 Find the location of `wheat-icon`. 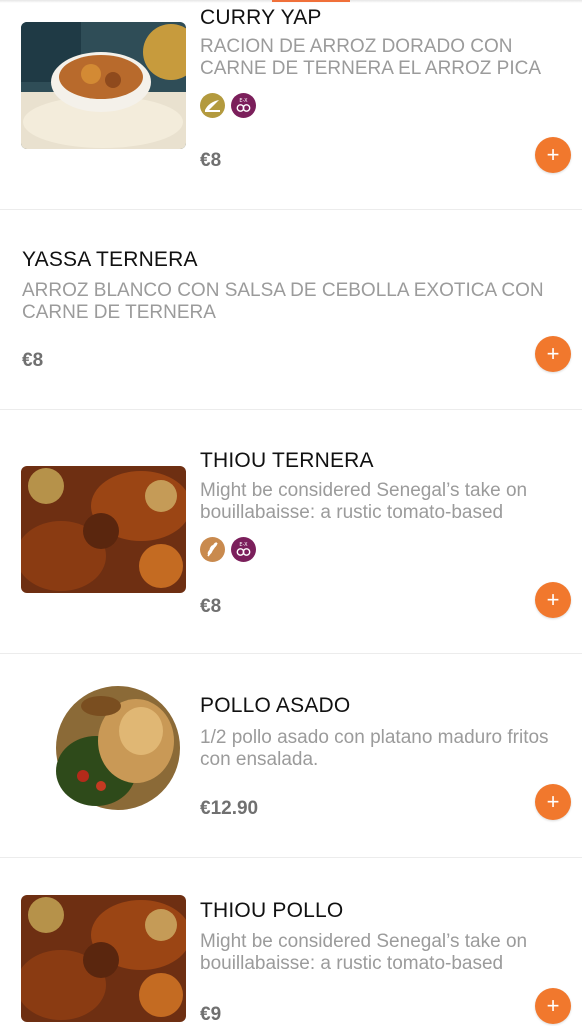

wheat-icon is located at coordinates (212, 549).